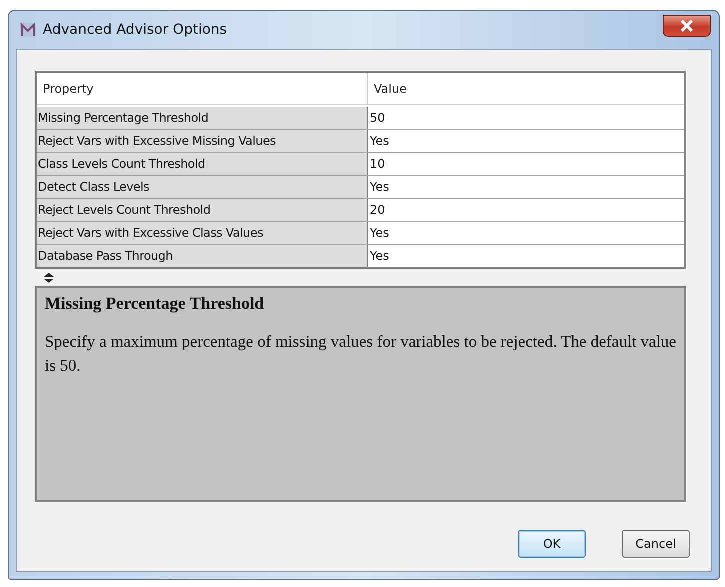 This screenshot has width=725, height=587. I want to click on close-button, so click(687, 26).